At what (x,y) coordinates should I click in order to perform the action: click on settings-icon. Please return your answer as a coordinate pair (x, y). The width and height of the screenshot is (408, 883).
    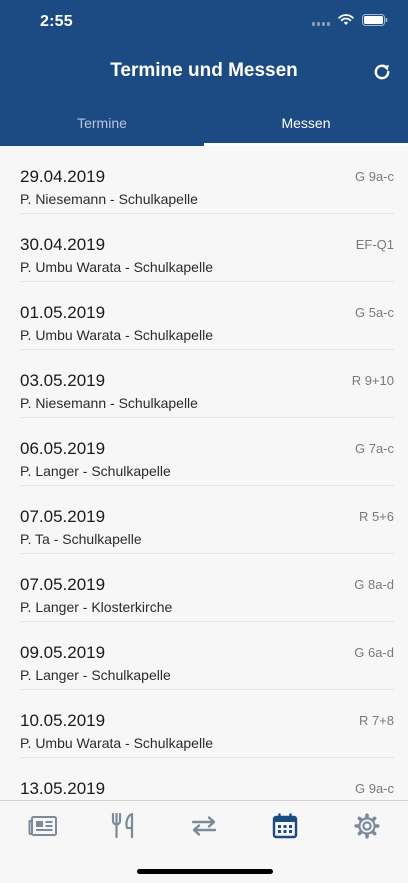
    Looking at the image, I should click on (367, 826).